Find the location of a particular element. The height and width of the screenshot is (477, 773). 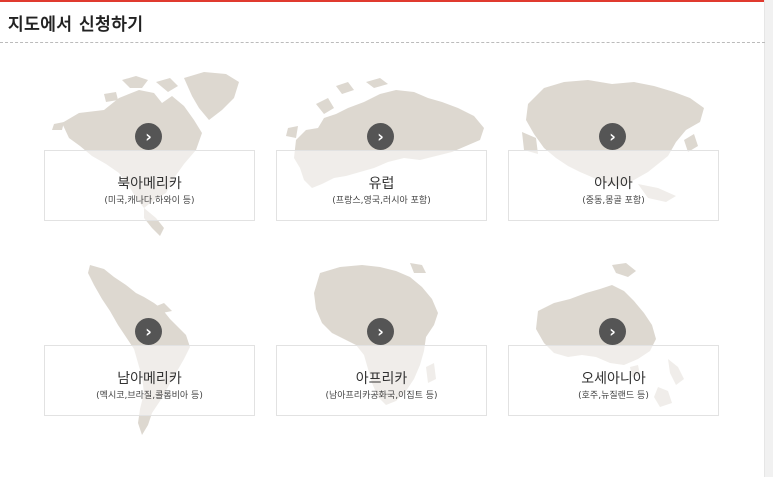

region-name: 남아메리카 is located at coordinates (149, 379).